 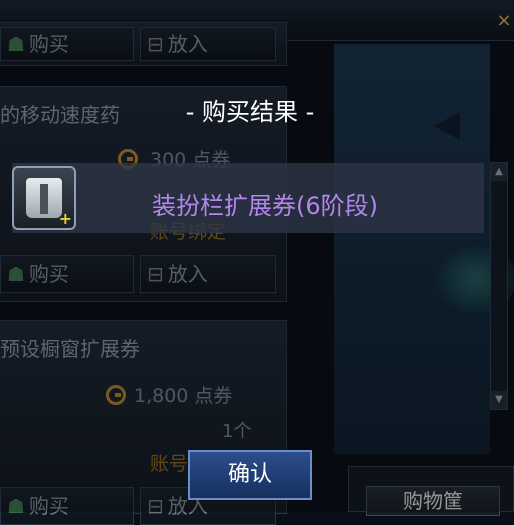 What do you see at coordinates (250, 475) in the screenshot?
I see `confirm-button: 确认` at bounding box center [250, 475].